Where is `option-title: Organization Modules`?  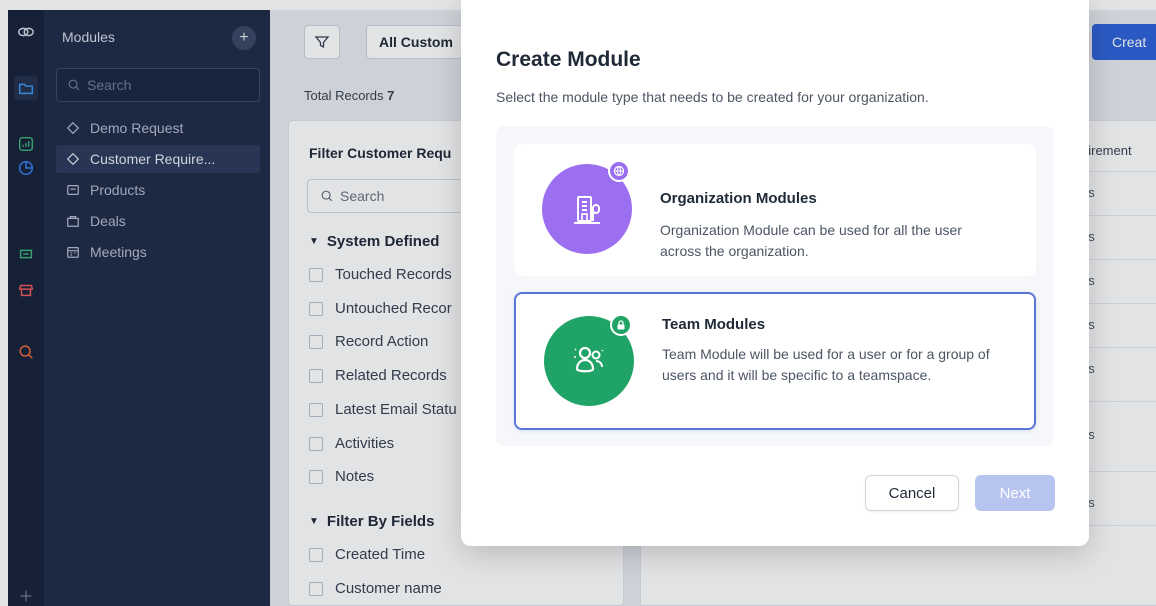 option-title: Organization Modules is located at coordinates (738, 198).